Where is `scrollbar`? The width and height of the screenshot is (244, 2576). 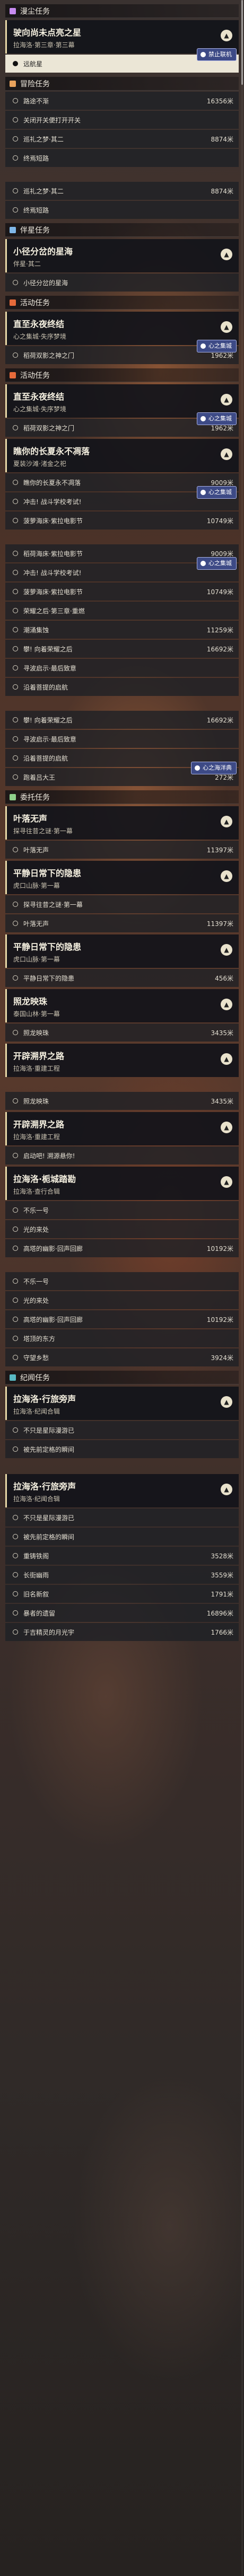
scrollbar is located at coordinates (242, 1288).